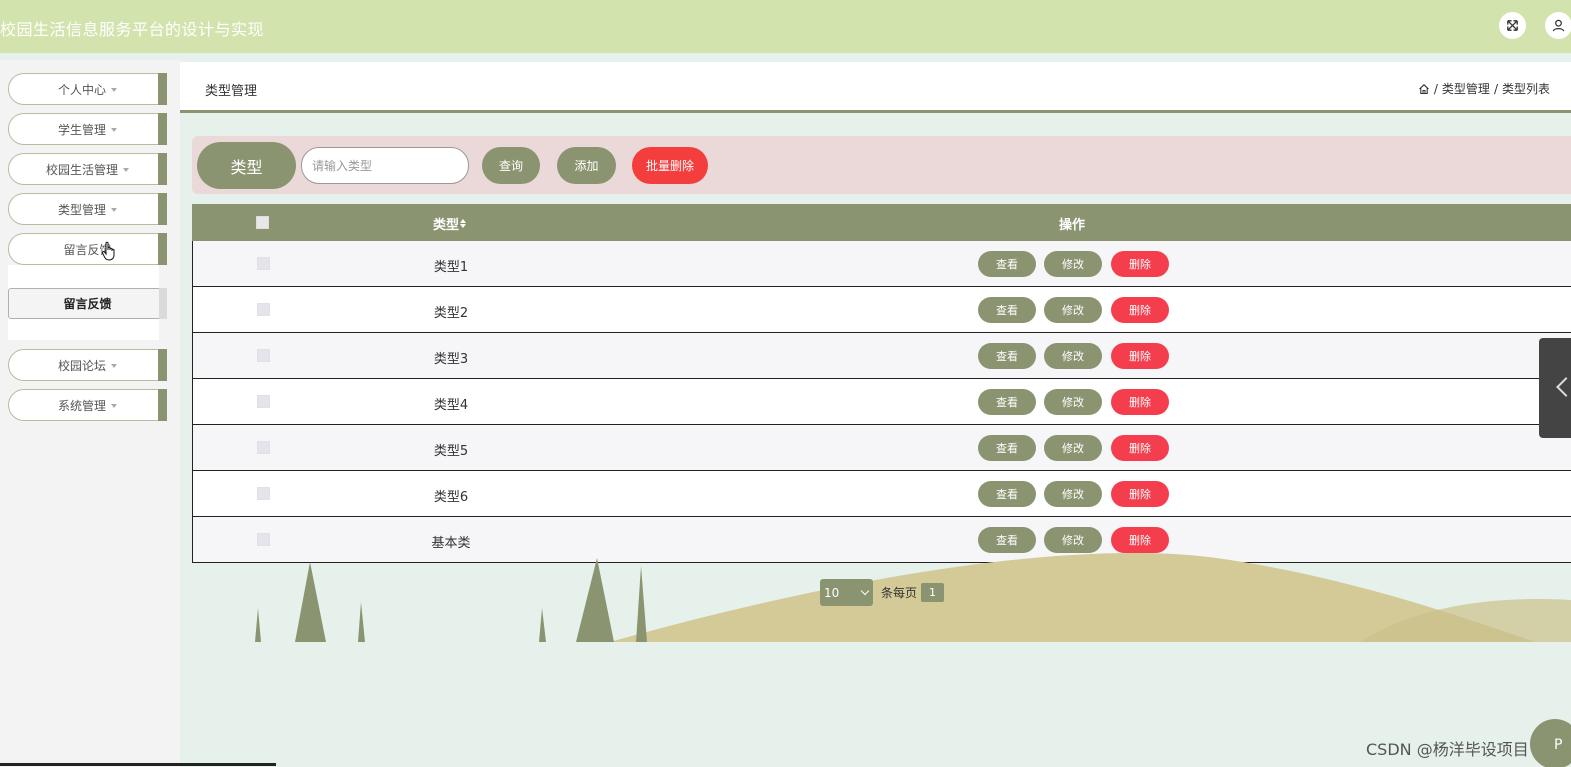 Image resolution: width=1571 pixels, height=767 pixels. Describe the element at coordinates (81, 169) in the screenshot. I see `sidebar-item-label: 校园生活管理` at that location.